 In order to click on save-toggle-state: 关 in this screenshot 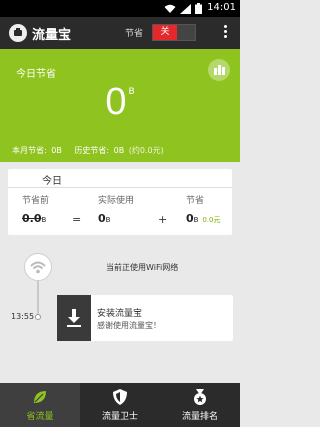, I will do `click(165, 32)`.